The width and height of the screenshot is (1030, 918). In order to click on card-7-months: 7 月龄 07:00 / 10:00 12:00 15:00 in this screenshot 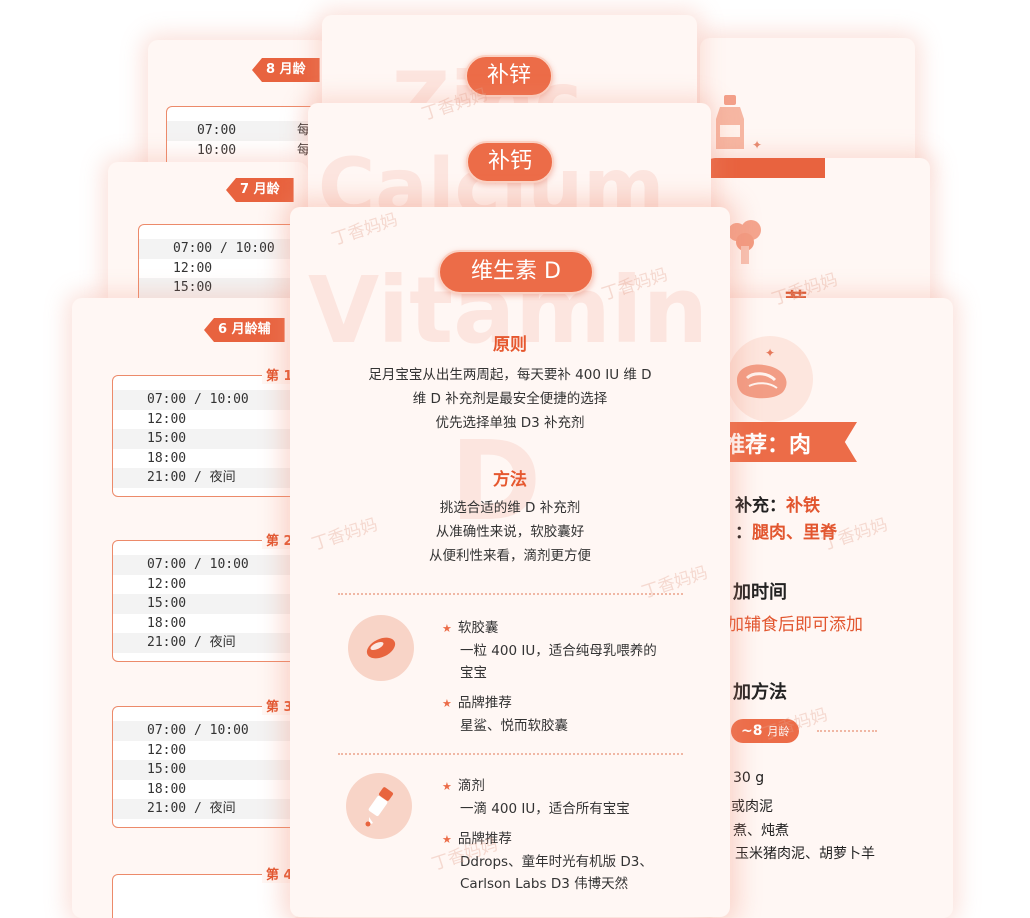, I will do `click(208, 234)`.